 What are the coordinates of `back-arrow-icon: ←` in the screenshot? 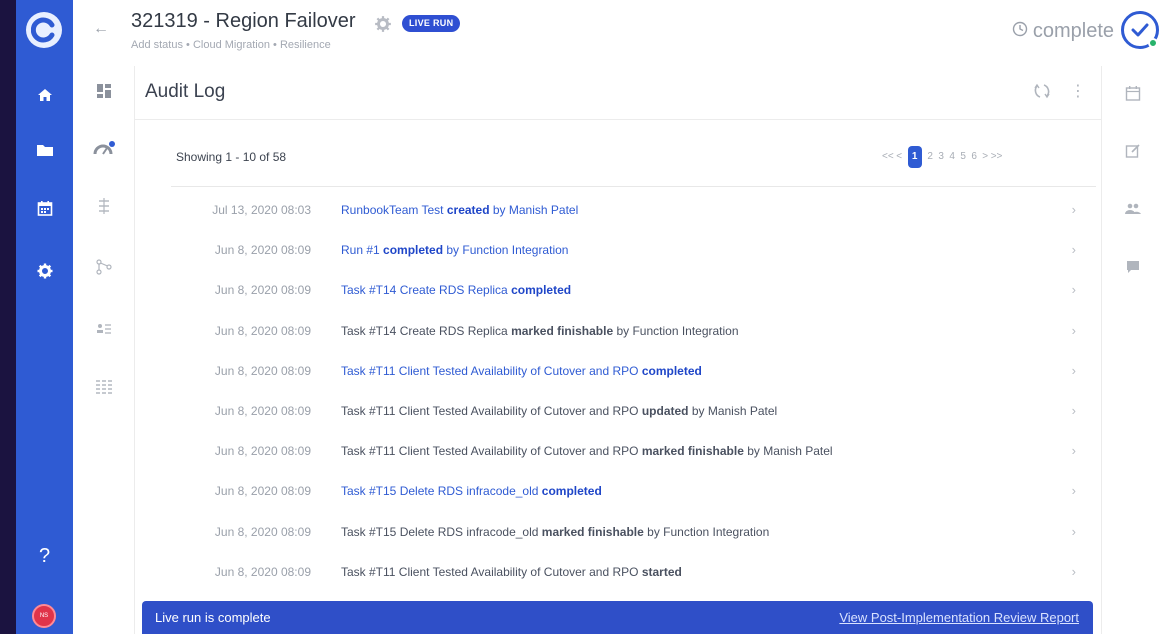 It's located at (101, 29).